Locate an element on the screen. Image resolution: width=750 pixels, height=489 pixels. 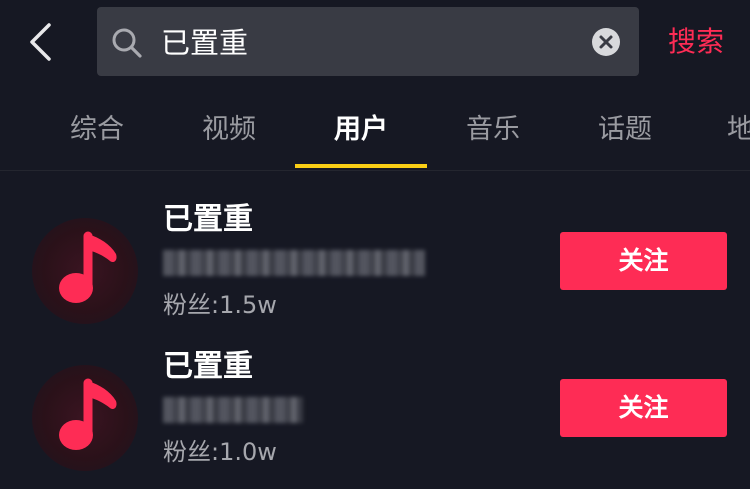
tab-general: 综合 is located at coordinates (97, 130).